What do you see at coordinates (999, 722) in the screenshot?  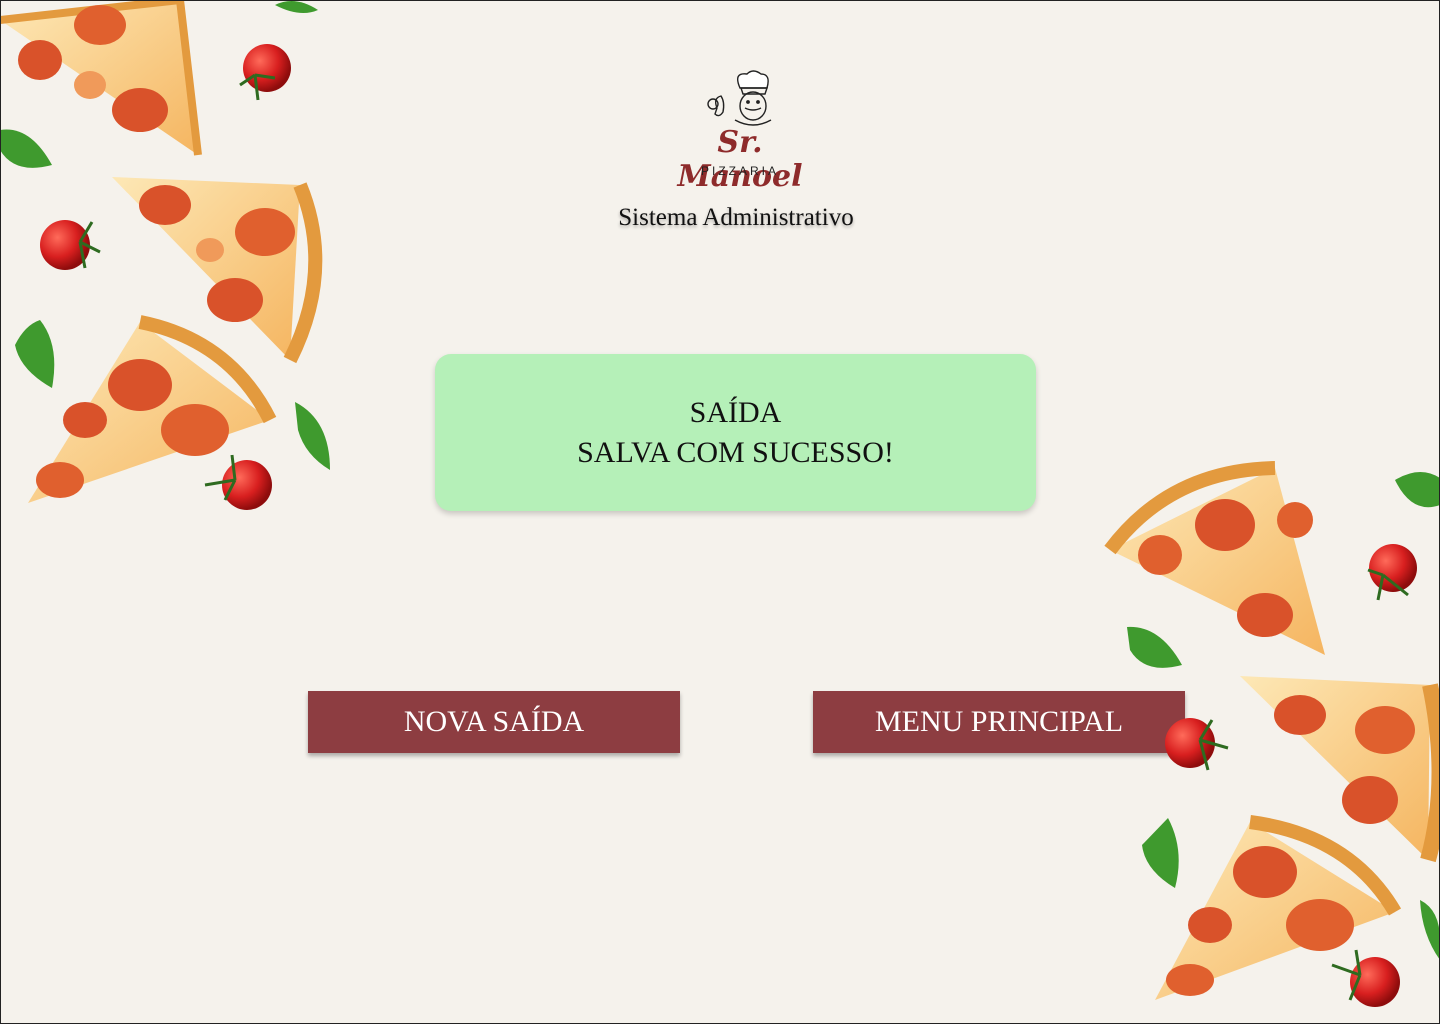 I see `main-menu-button: MENU PRINCIPAL` at bounding box center [999, 722].